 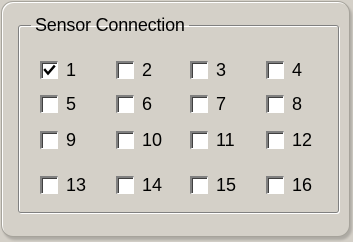 I want to click on sensor-checkbox-11: 11, so click(x=212, y=140).